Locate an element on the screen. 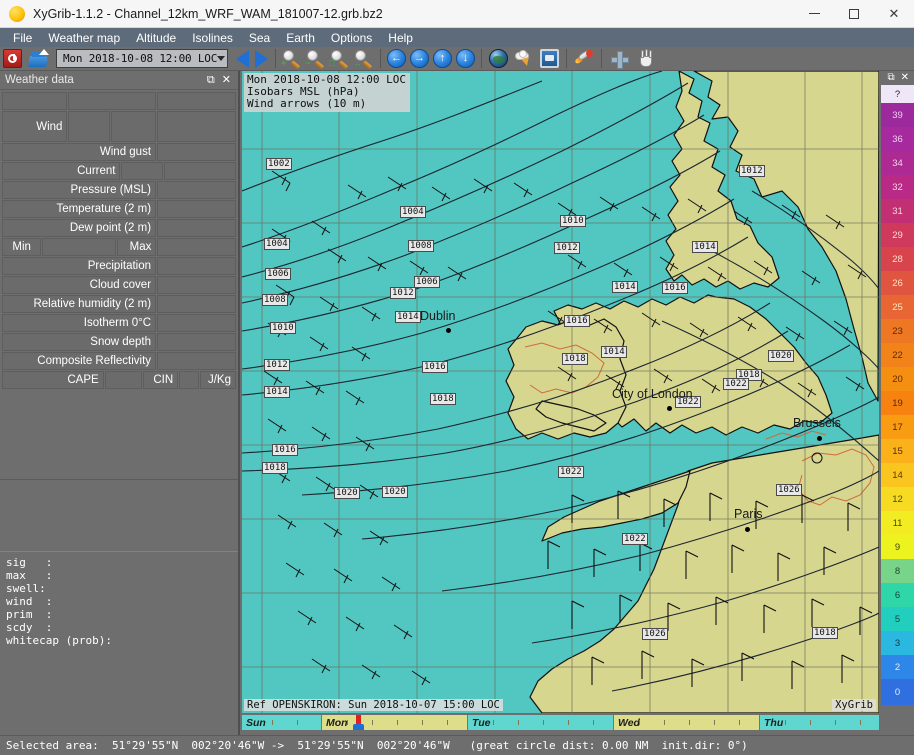 This screenshot has width=914, height=755. minimize-button is located at coordinates (814, 14).